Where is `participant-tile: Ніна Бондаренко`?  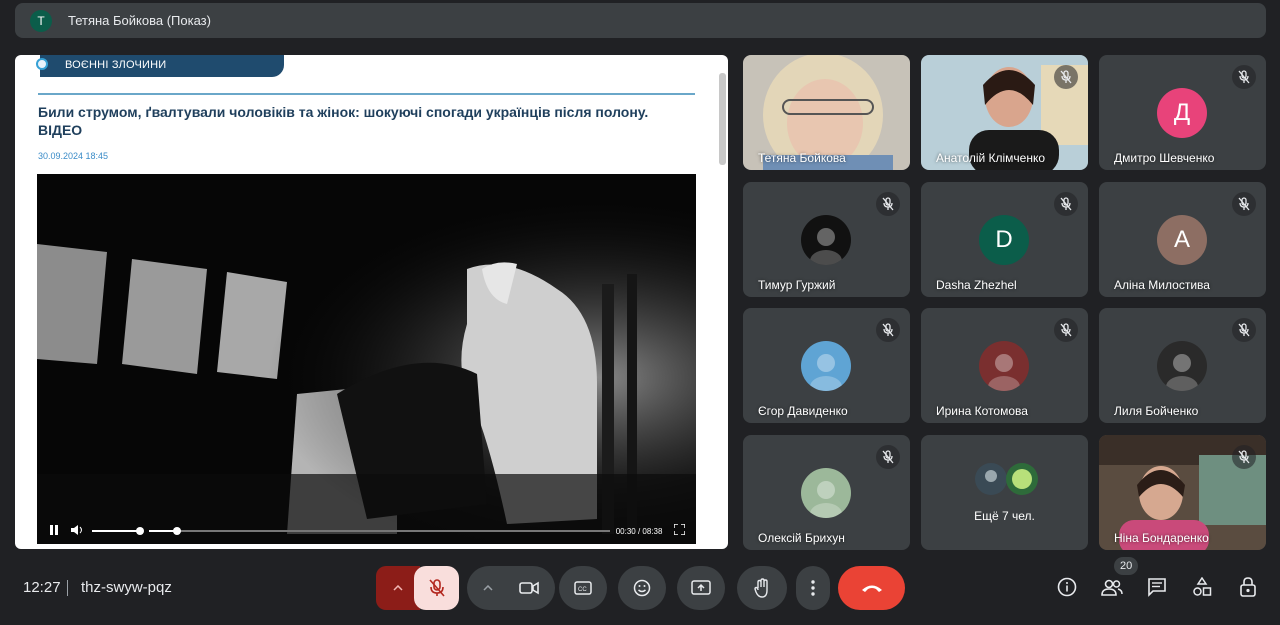
participant-tile: Ніна Бондаренко is located at coordinates (1182, 492).